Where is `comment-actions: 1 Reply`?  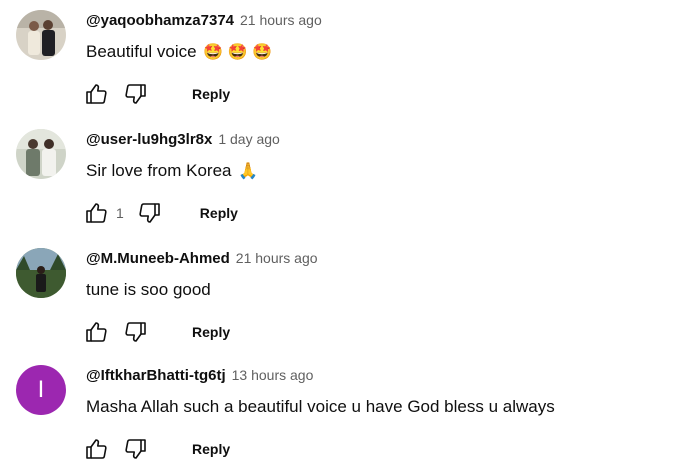 comment-actions: 1 Reply is located at coordinates (159, 213).